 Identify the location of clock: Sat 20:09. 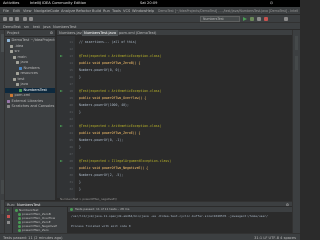
(148, 3).